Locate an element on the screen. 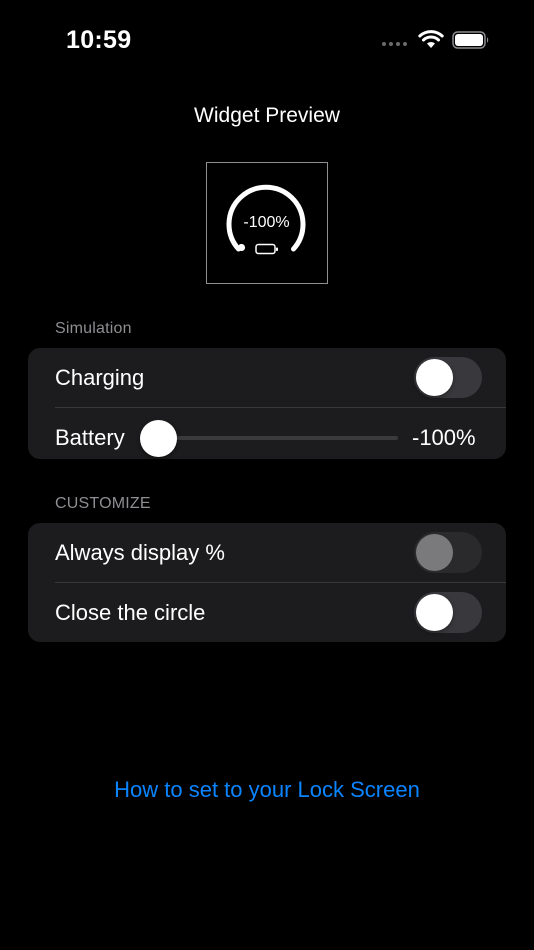 Image resolution: width=534 pixels, height=950 pixels. battery-value: -100% is located at coordinates (444, 437).